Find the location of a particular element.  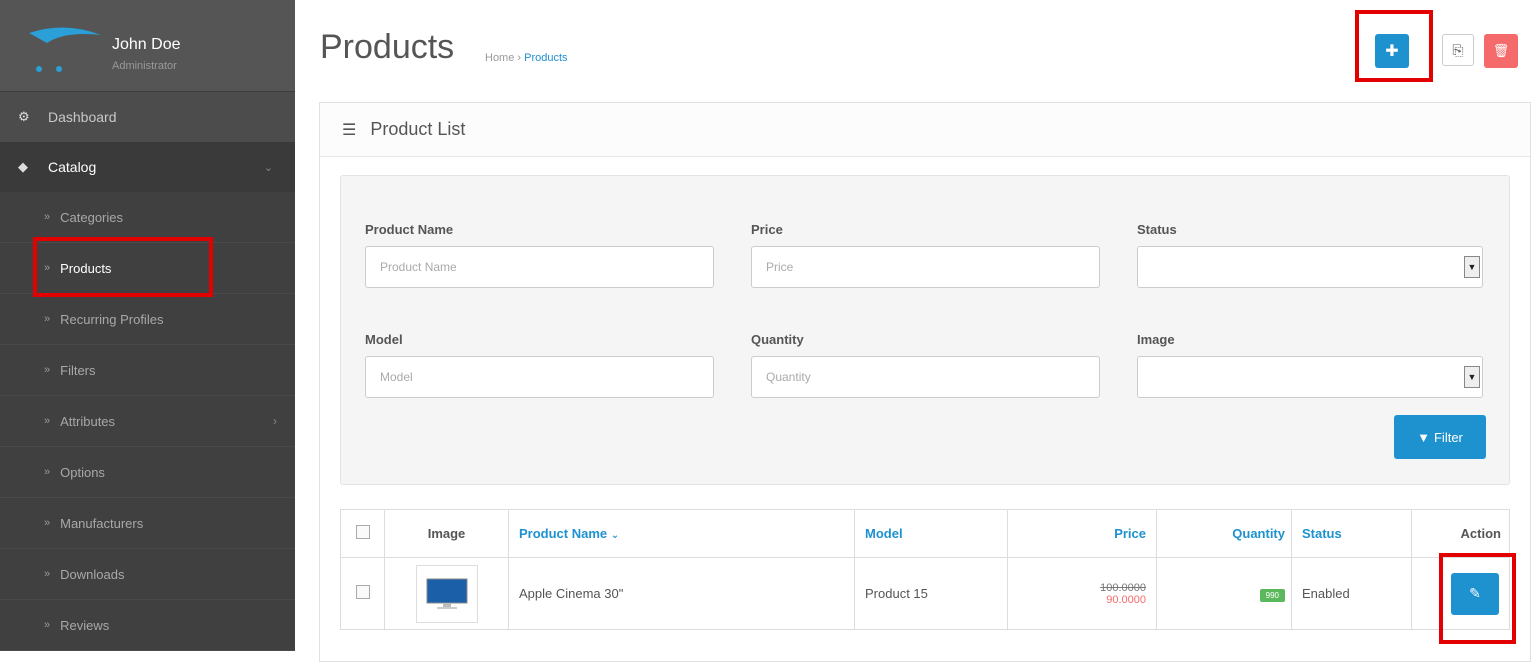

highlight-box-add is located at coordinates (1394, 46).